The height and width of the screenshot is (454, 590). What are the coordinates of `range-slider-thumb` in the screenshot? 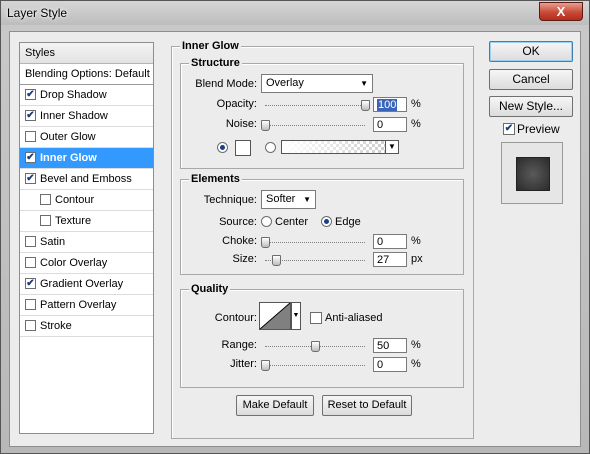 It's located at (315, 346).